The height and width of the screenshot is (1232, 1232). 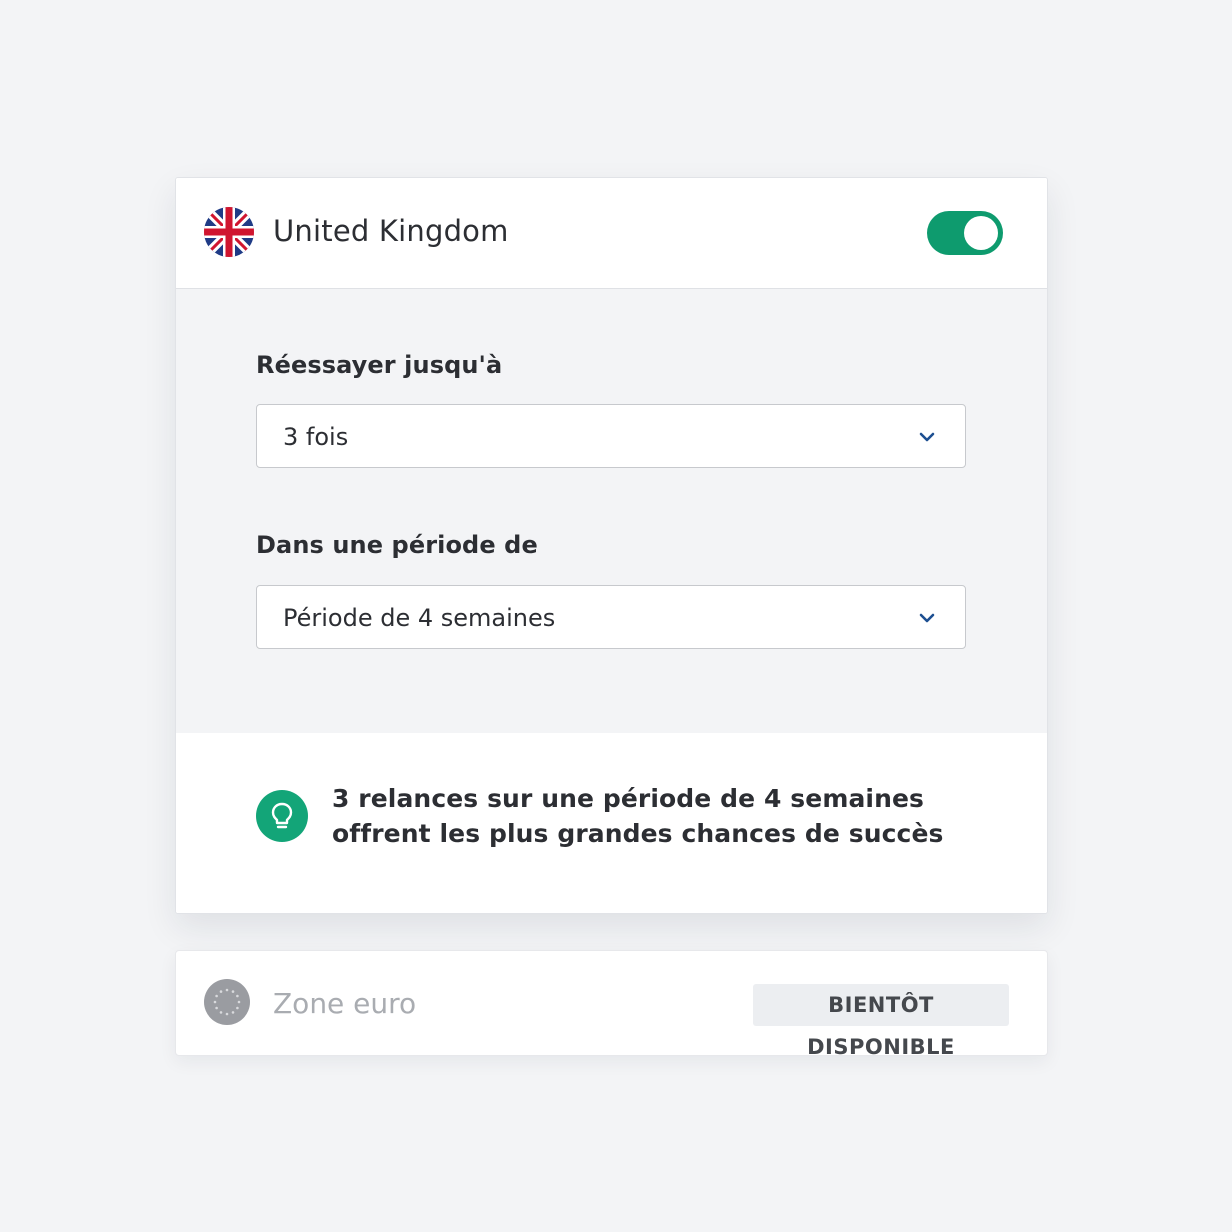 I want to click on tip-text-line-1: 3 relances sur une période de 4 semaines, so click(x=628, y=798).